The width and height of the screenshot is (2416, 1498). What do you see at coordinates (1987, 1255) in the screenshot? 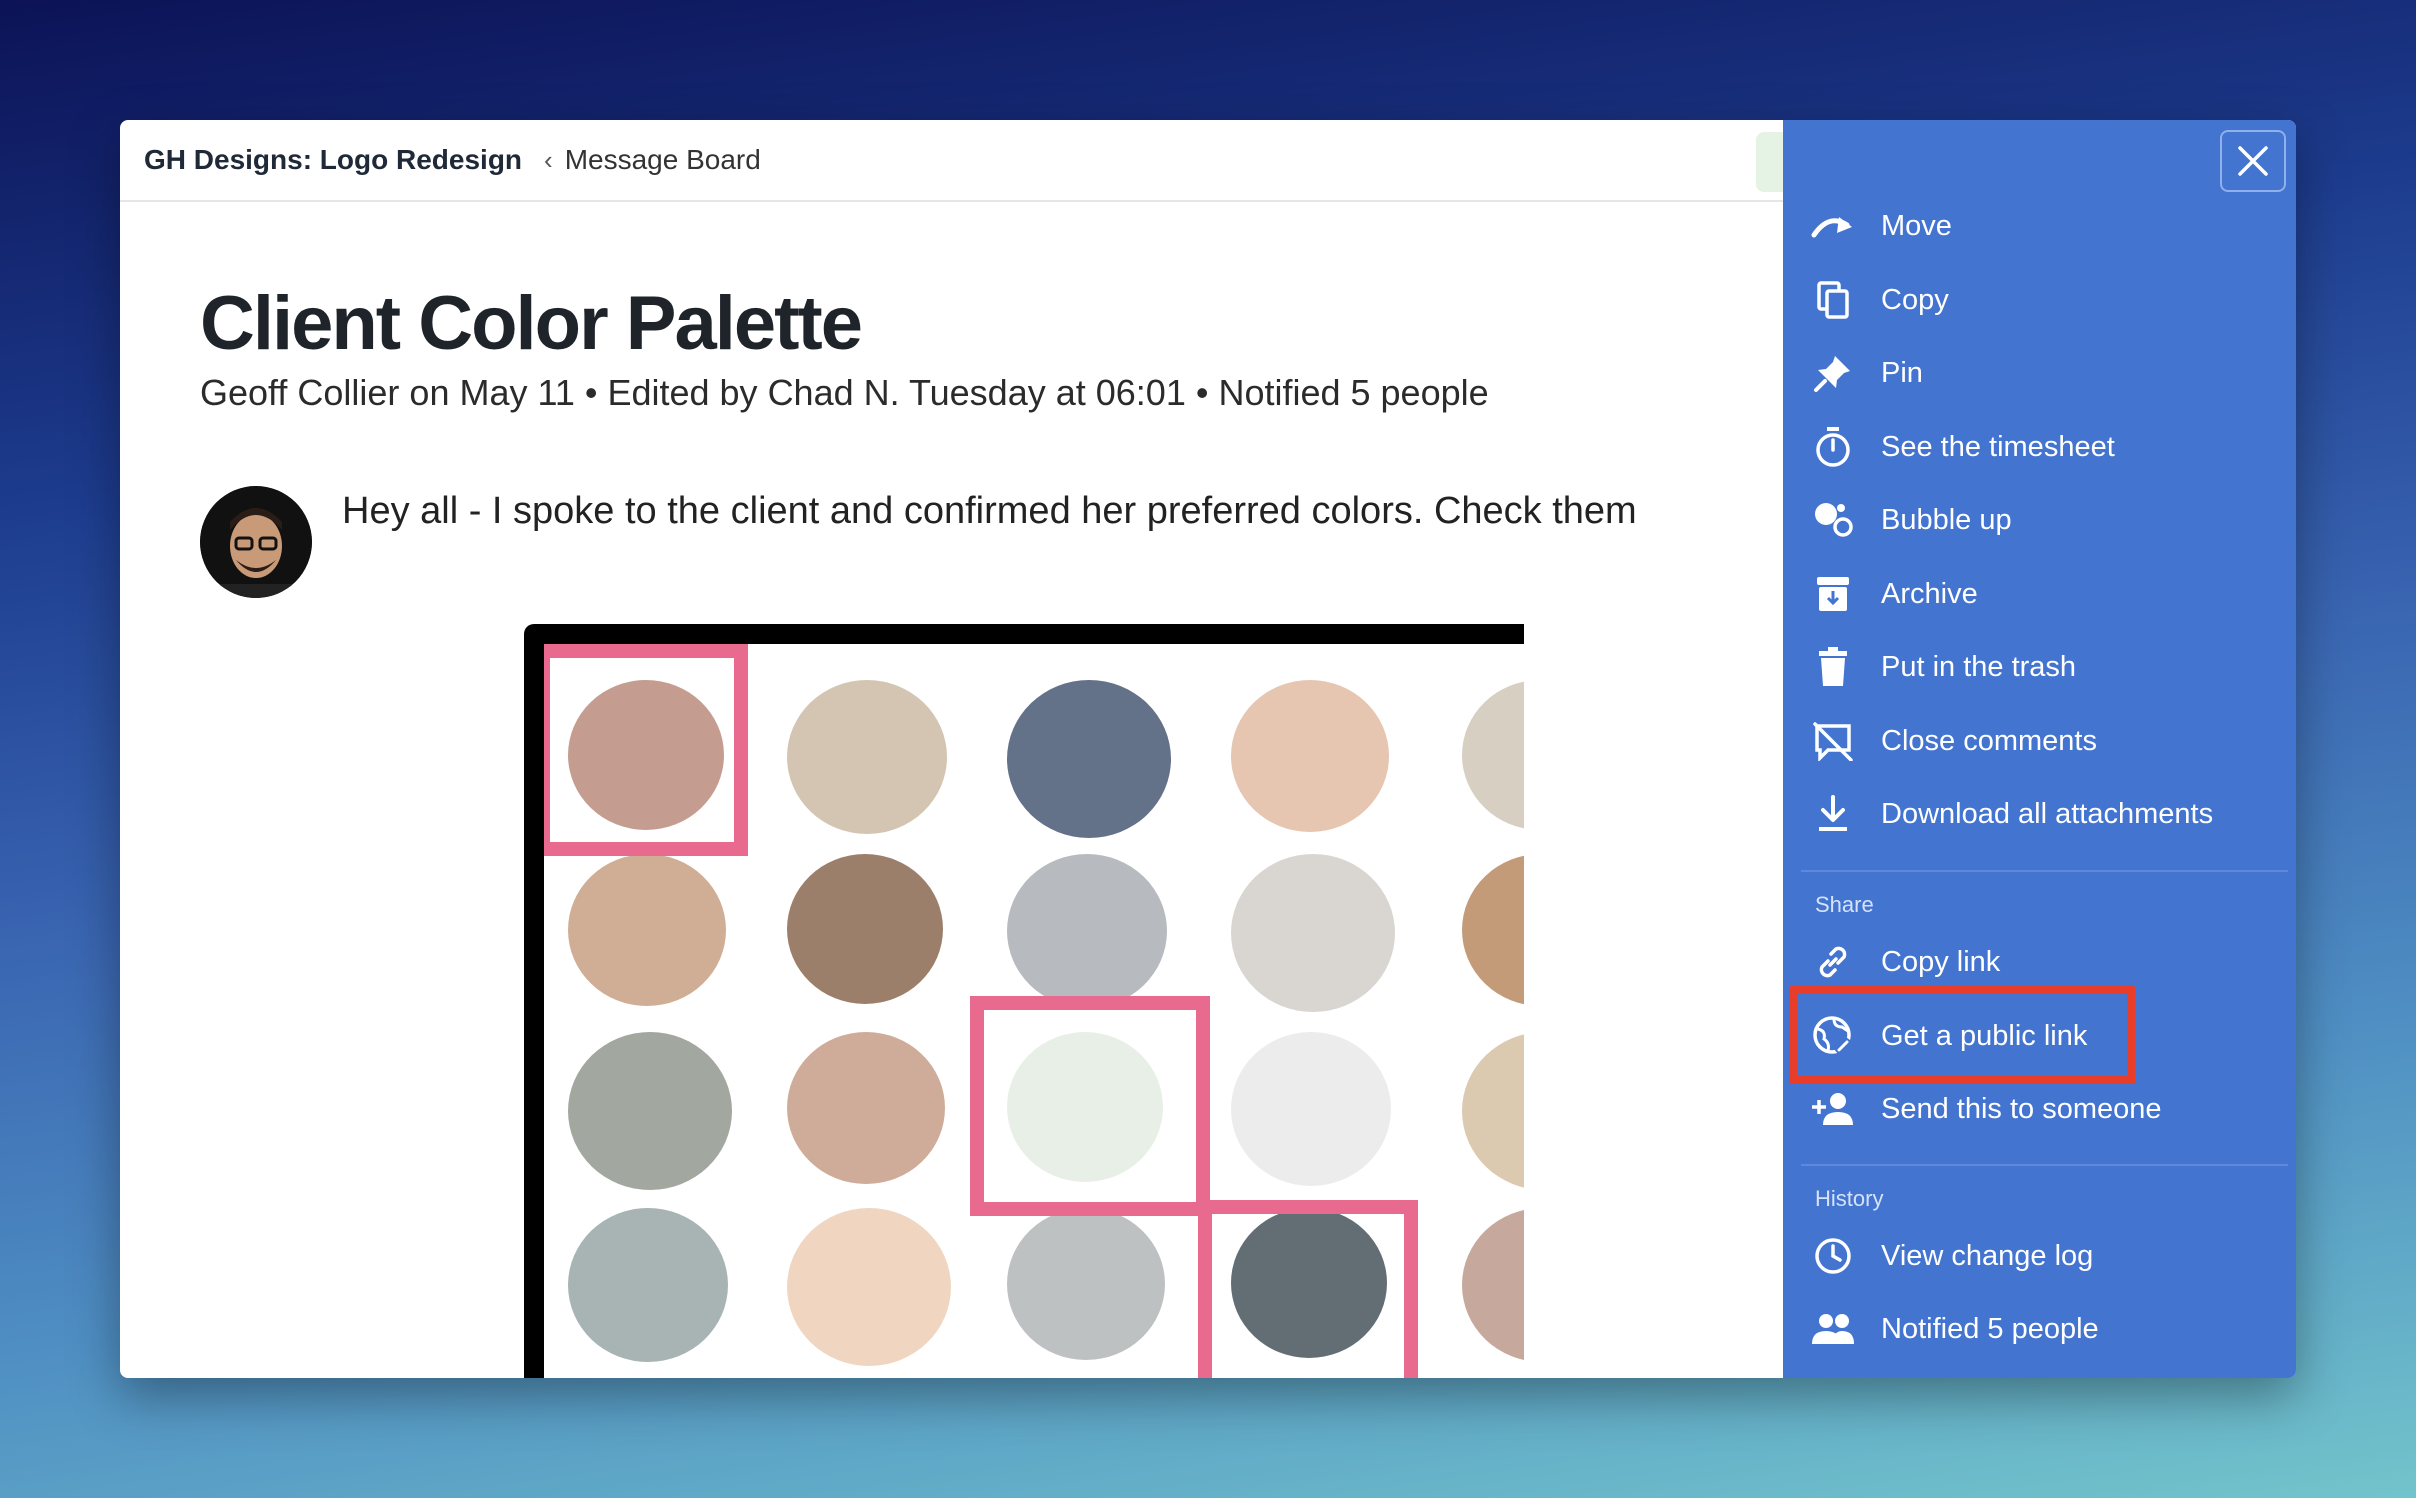
I see `menu-label: View change log` at bounding box center [1987, 1255].